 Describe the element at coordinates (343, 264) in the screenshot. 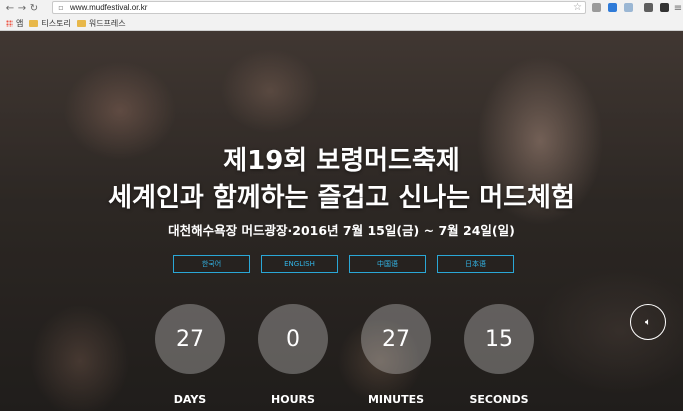

I see `language-selector: 한국어 ENGLISH 中国语 日本语` at that location.